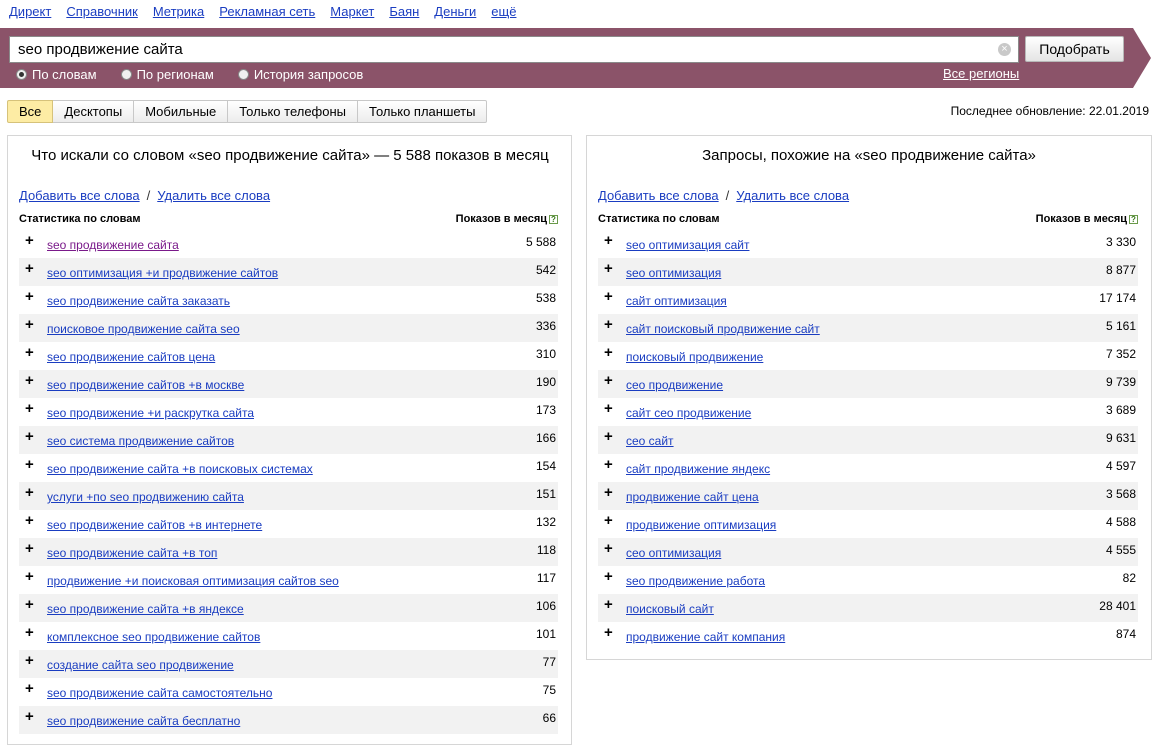  What do you see at coordinates (670, 609) in the screenshot?
I see `query-link: поисковый сайт` at bounding box center [670, 609].